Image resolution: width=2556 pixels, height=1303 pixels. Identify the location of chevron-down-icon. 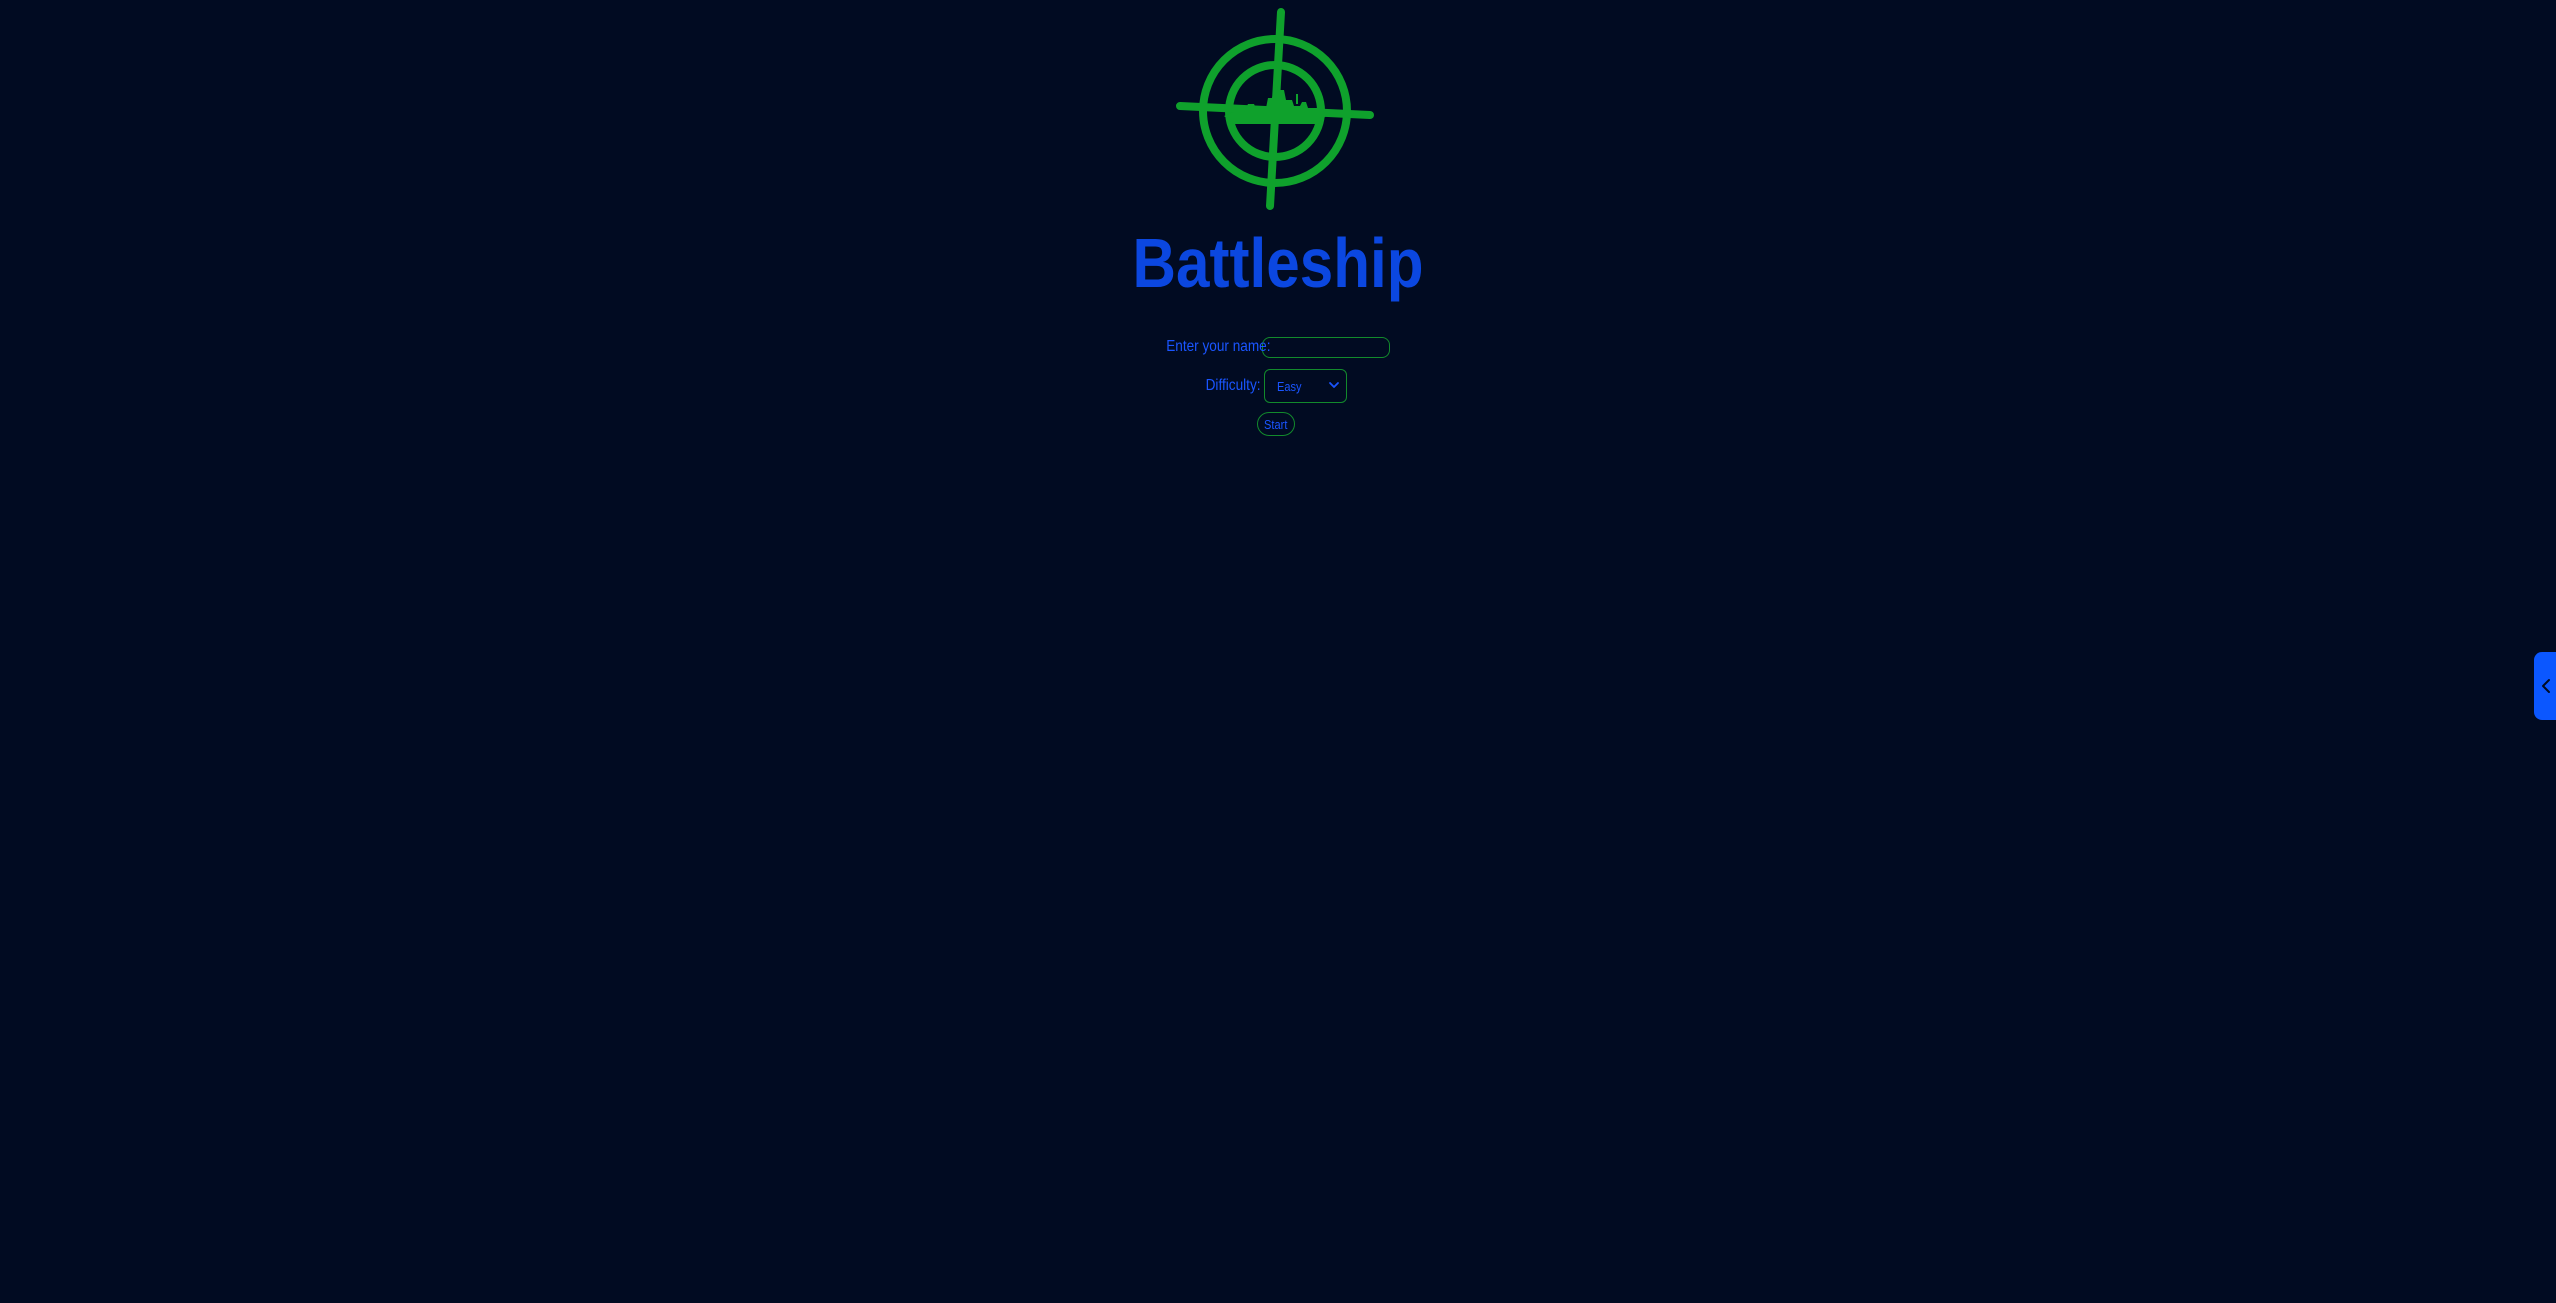
(1334, 385).